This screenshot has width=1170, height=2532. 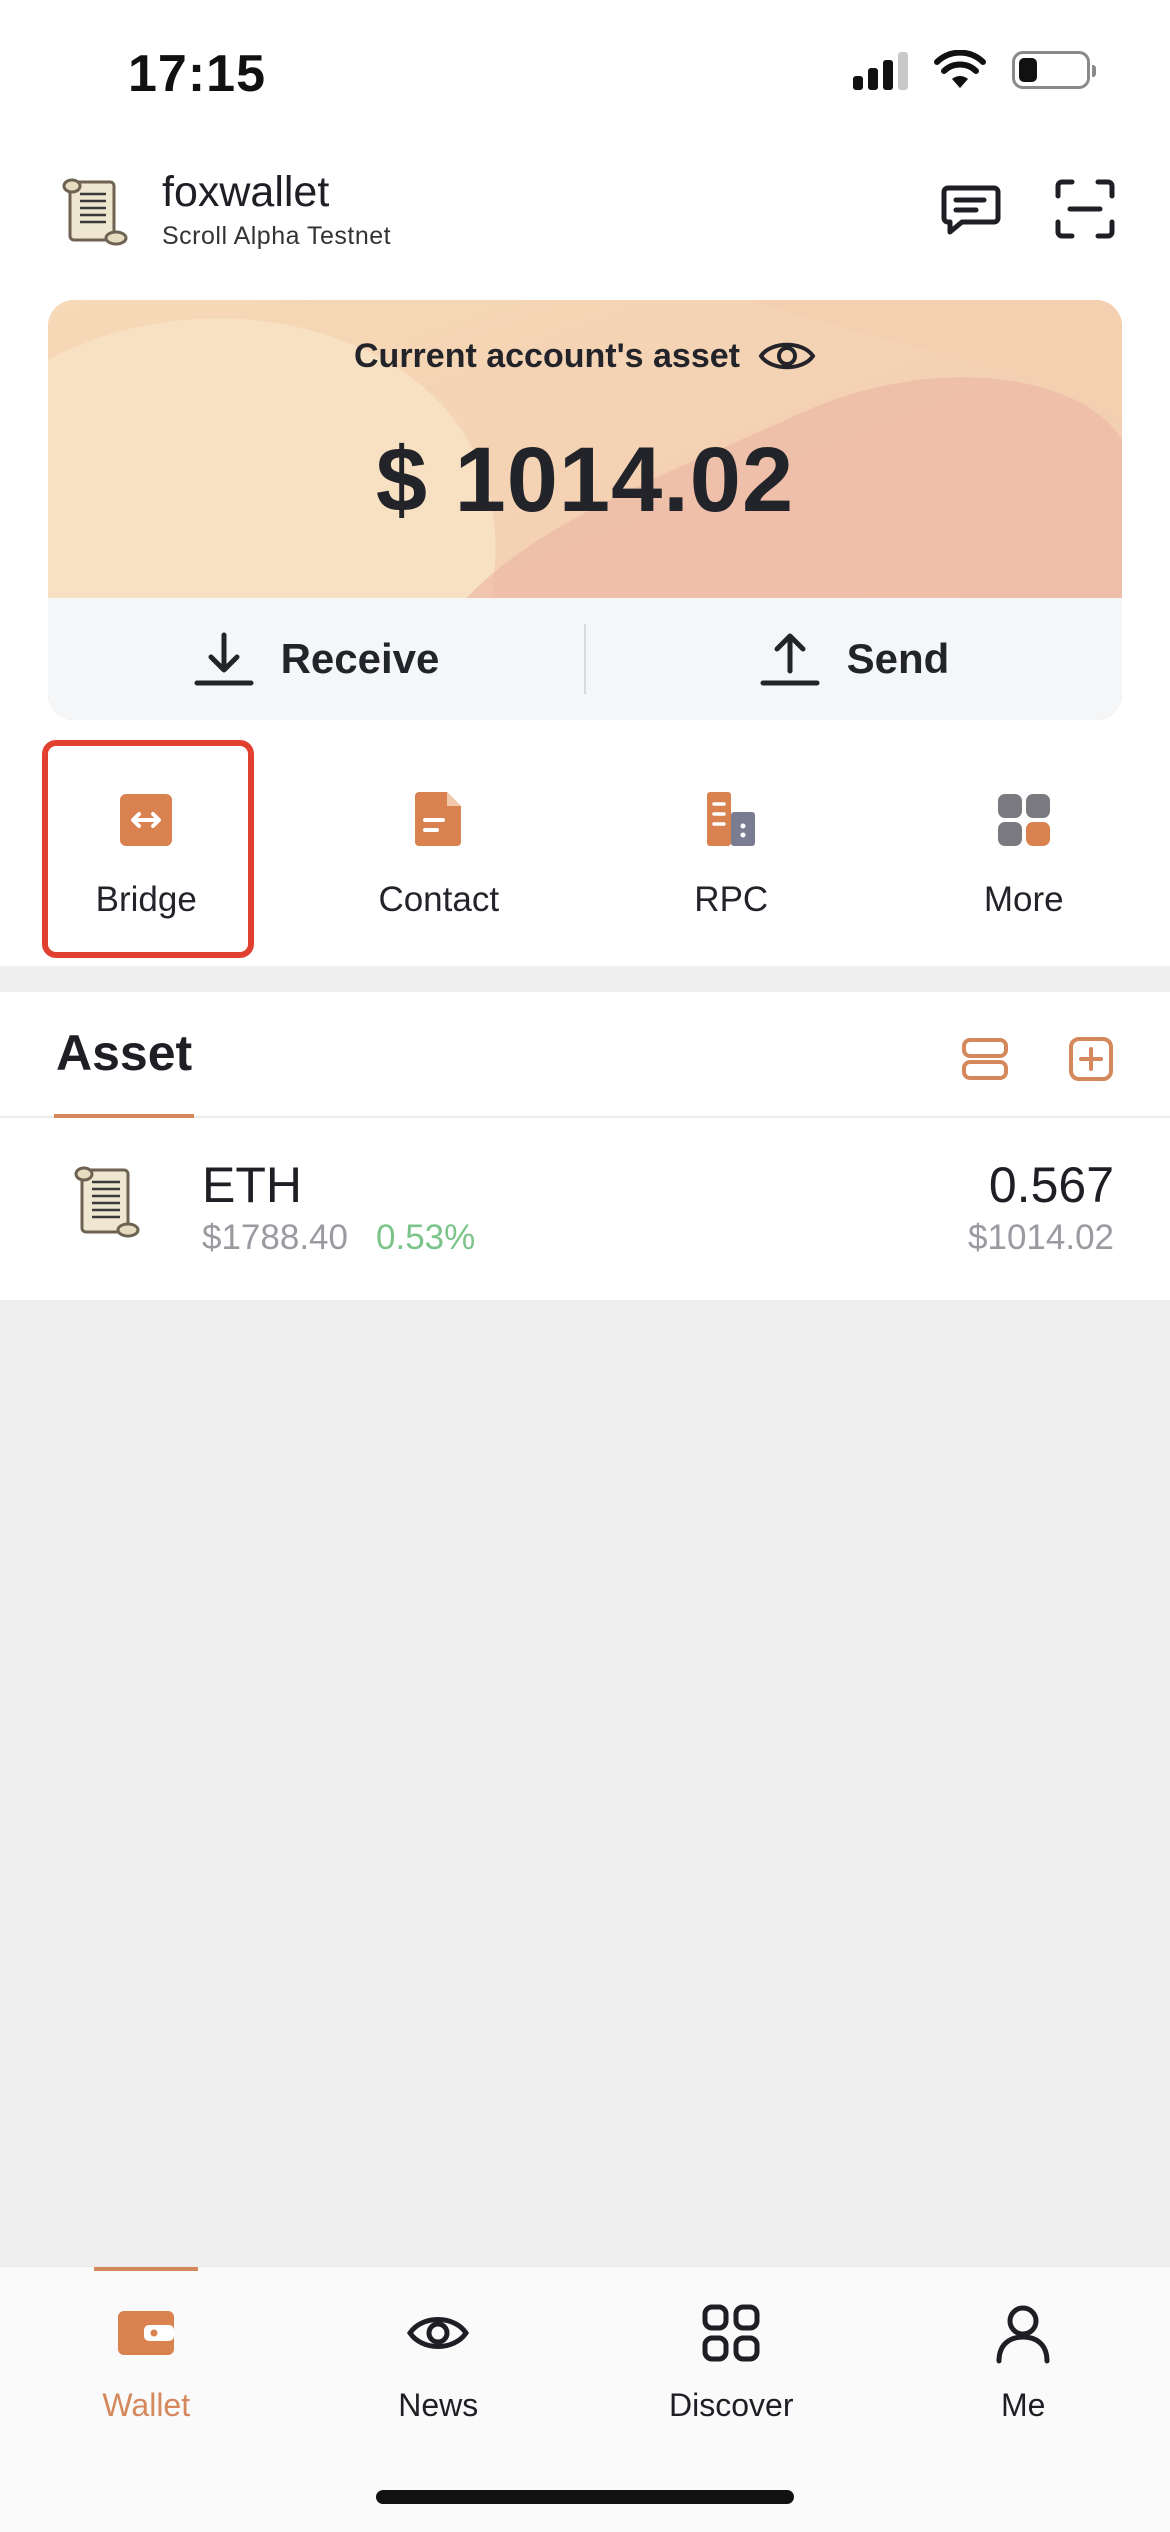 What do you see at coordinates (1023, 2334) in the screenshot?
I see `user-icon` at bounding box center [1023, 2334].